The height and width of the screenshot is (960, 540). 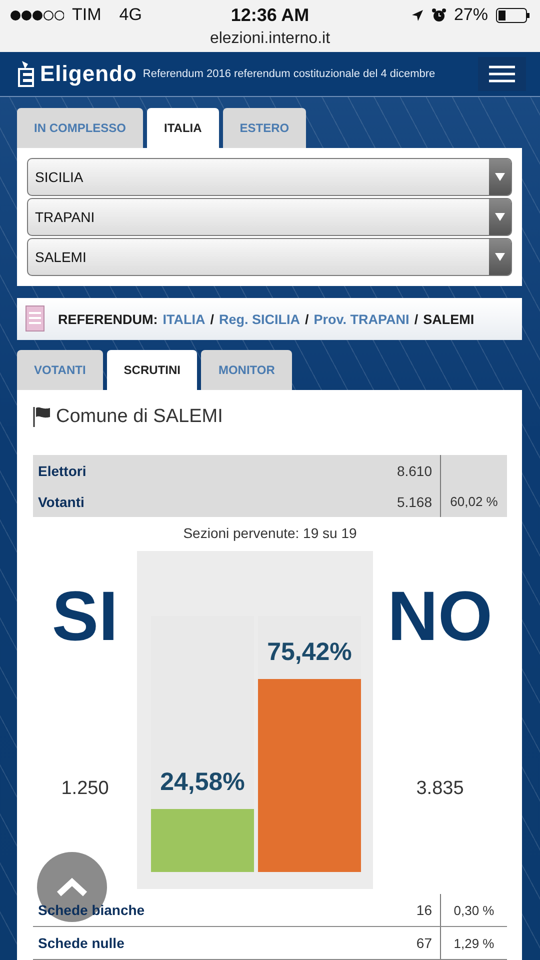 What do you see at coordinates (362, 319) in the screenshot?
I see `breadcrumb-link: Prov. TRAPANI` at bounding box center [362, 319].